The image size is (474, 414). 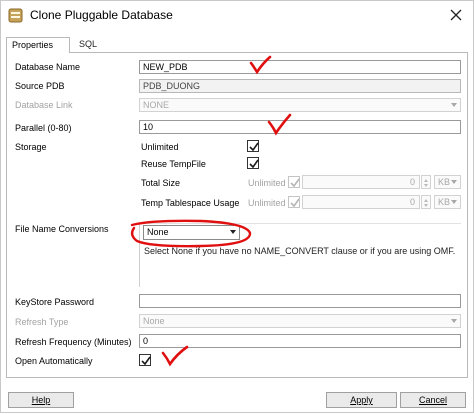 What do you see at coordinates (44, 105) in the screenshot?
I see `database-link-label: Database Link` at bounding box center [44, 105].